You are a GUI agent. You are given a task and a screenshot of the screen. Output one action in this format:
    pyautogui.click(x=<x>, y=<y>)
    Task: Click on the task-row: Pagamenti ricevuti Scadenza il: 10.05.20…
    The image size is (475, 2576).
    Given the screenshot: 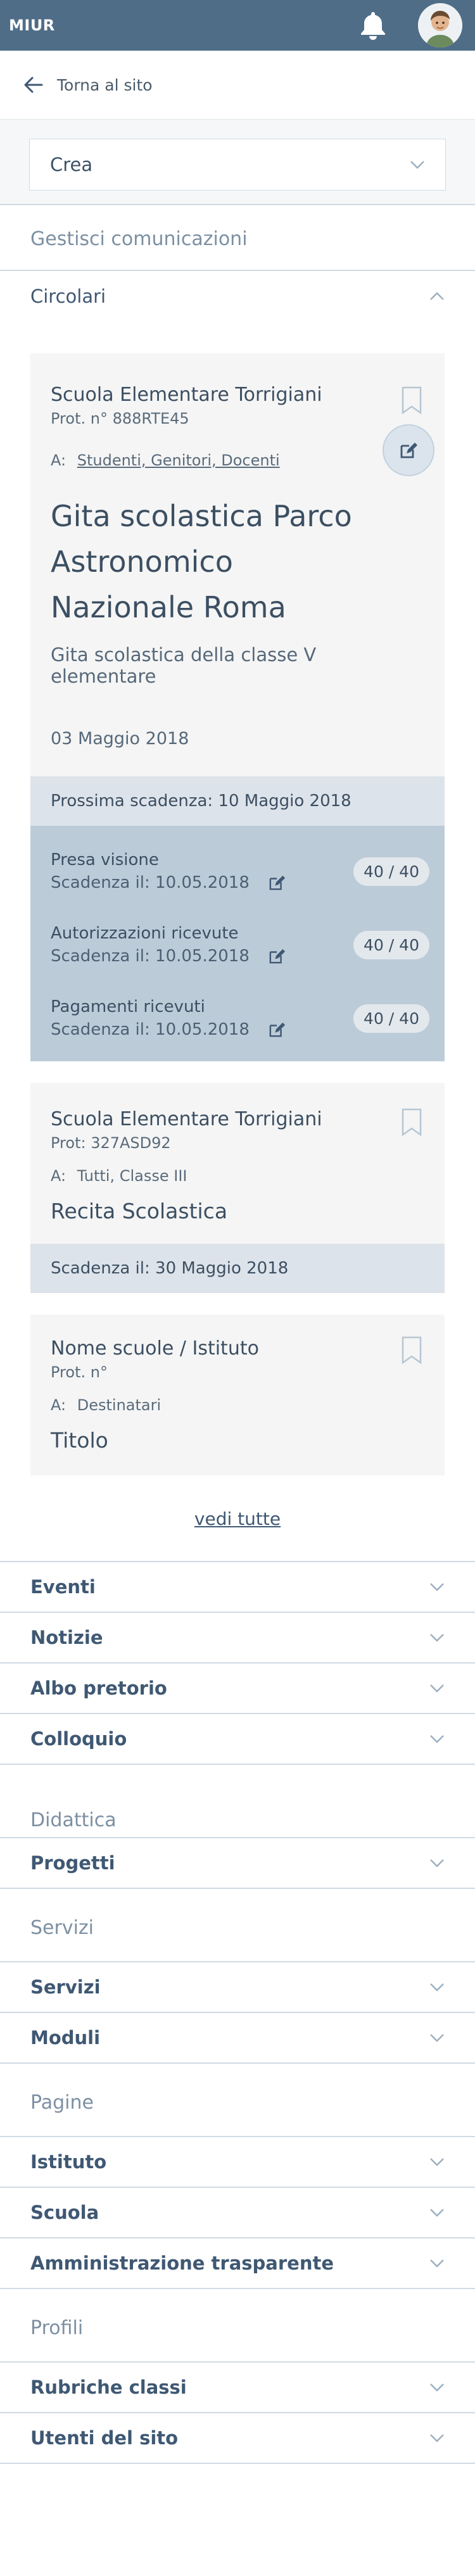 What is the action you would take?
    pyautogui.click(x=237, y=1018)
    